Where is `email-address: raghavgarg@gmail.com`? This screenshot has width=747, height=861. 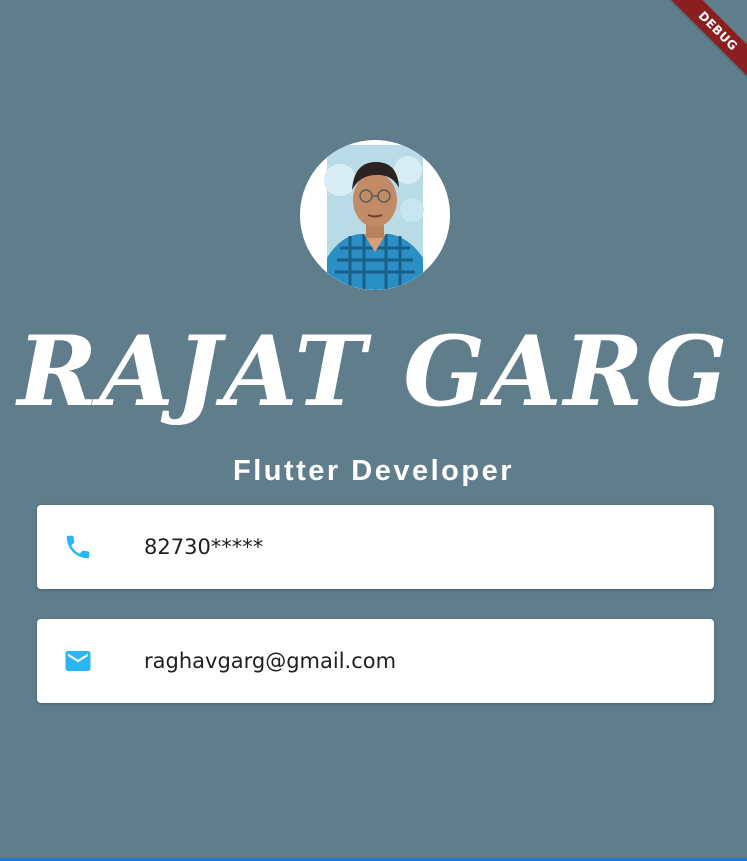
email-address: raghavgarg@gmail.com is located at coordinates (270, 661).